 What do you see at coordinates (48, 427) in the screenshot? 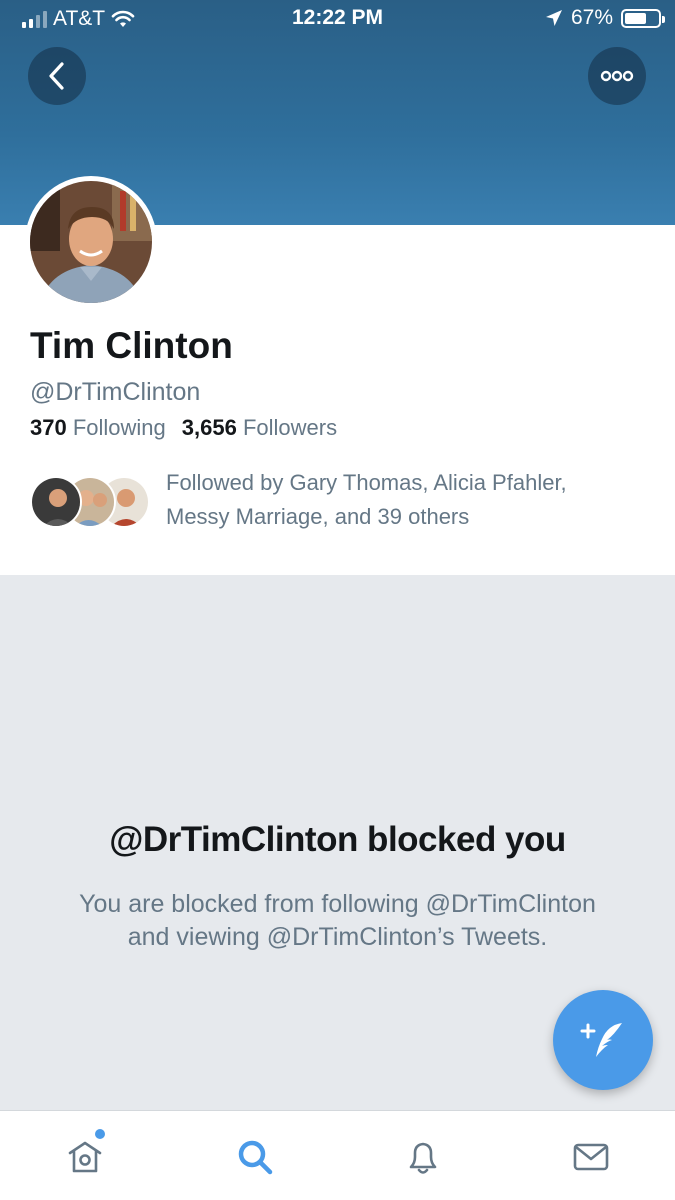
I see `following-count: 370` at bounding box center [48, 427].